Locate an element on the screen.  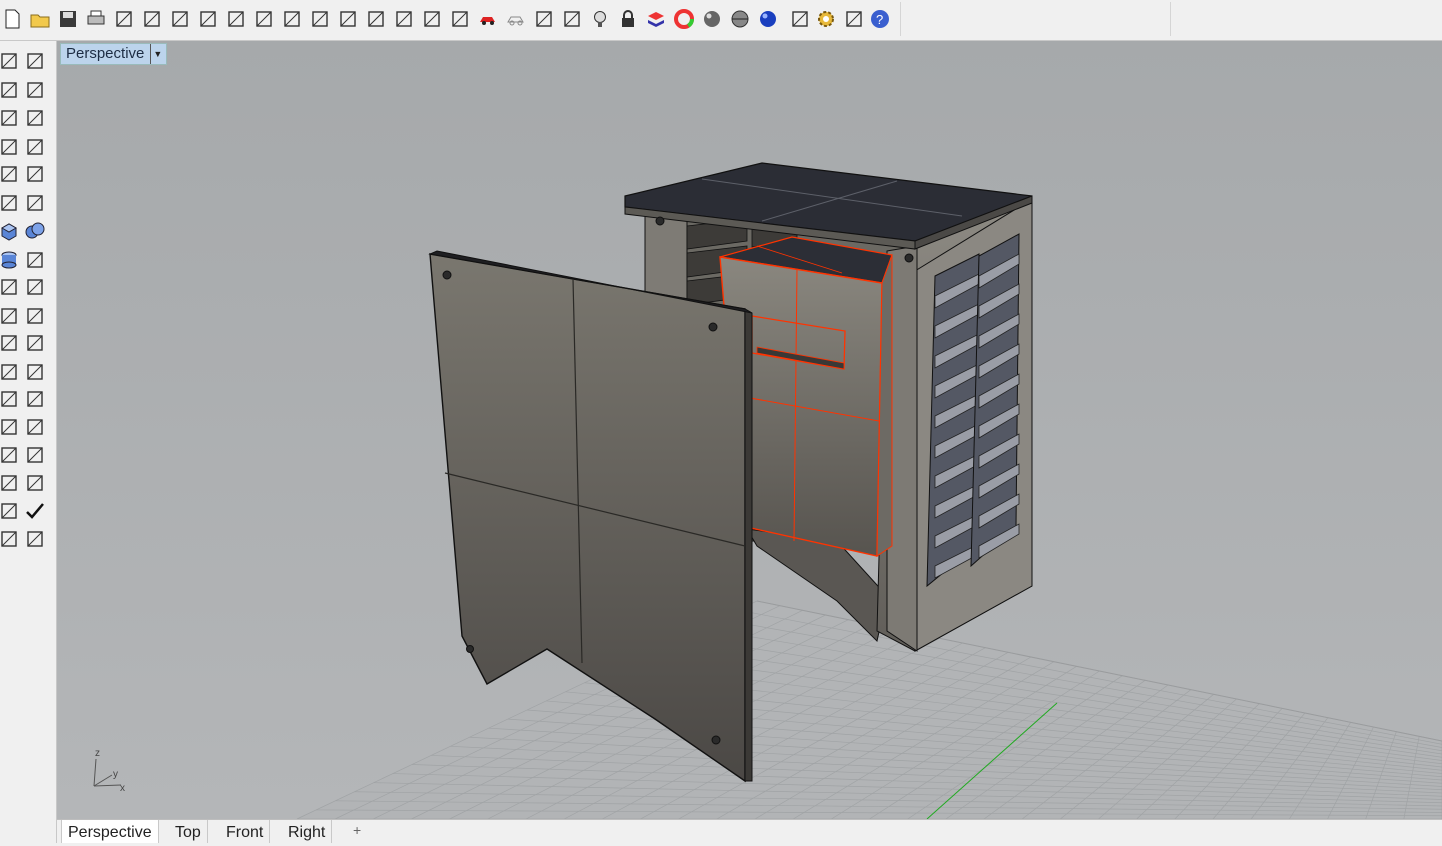
zoom-icon is located at coordinates (320, 19).